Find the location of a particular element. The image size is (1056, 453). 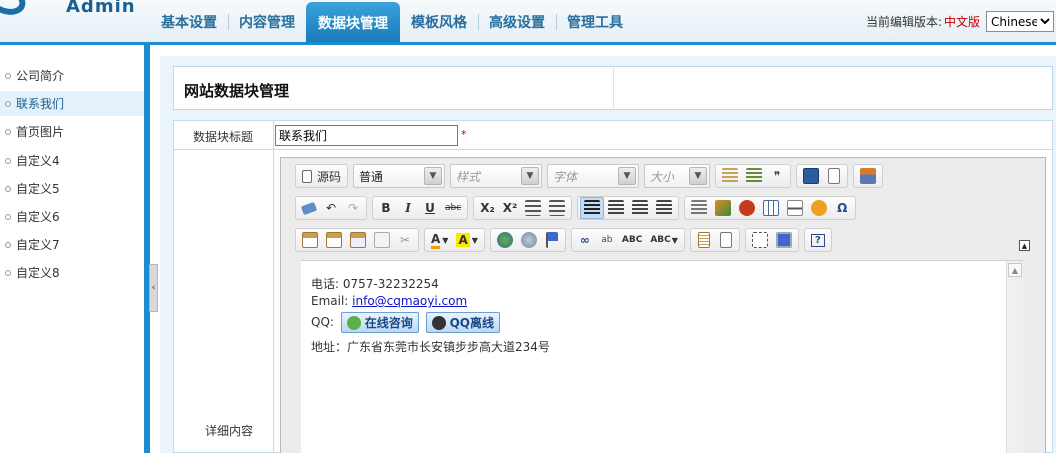

title-separator is located at coordinates (613, 88).